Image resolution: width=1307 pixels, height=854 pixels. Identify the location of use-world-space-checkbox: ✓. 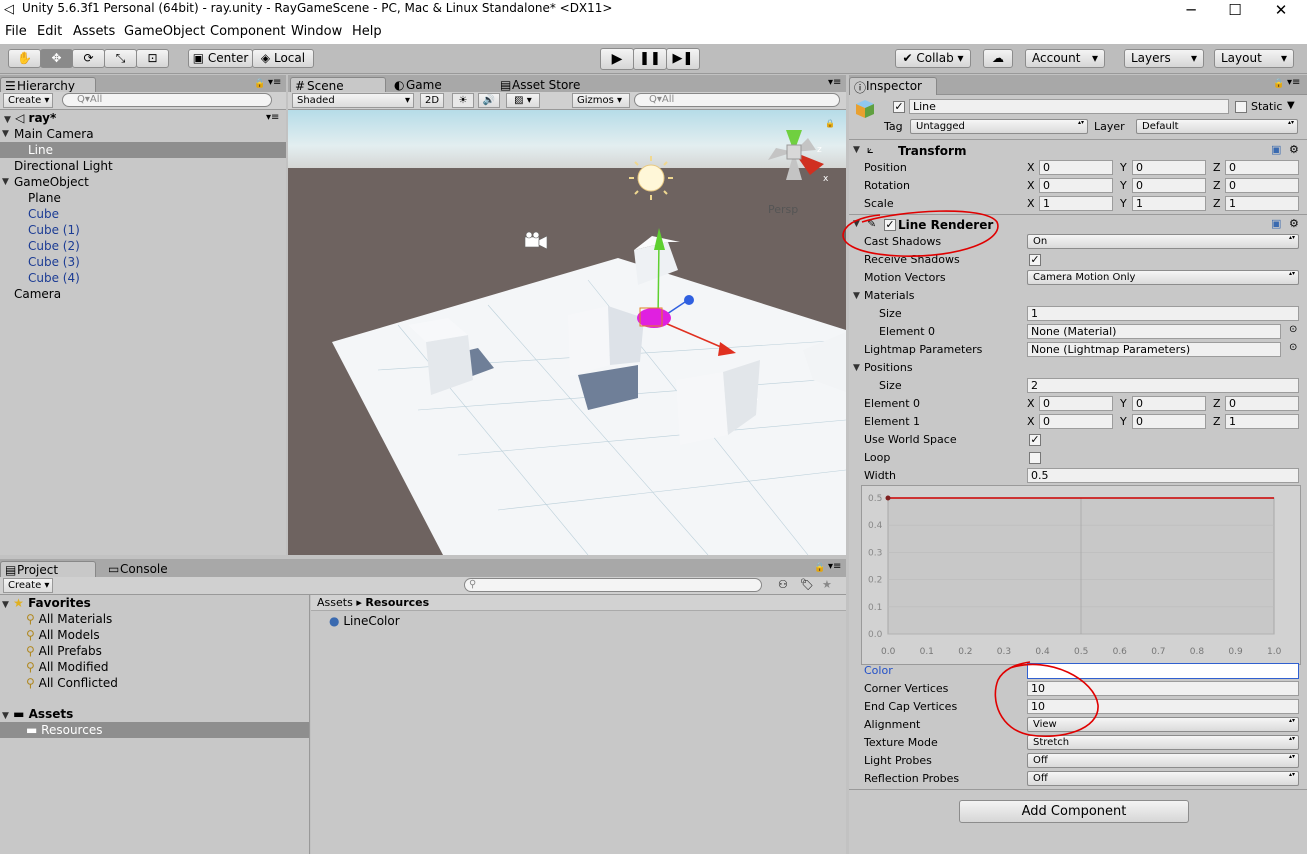
(1035, 440).